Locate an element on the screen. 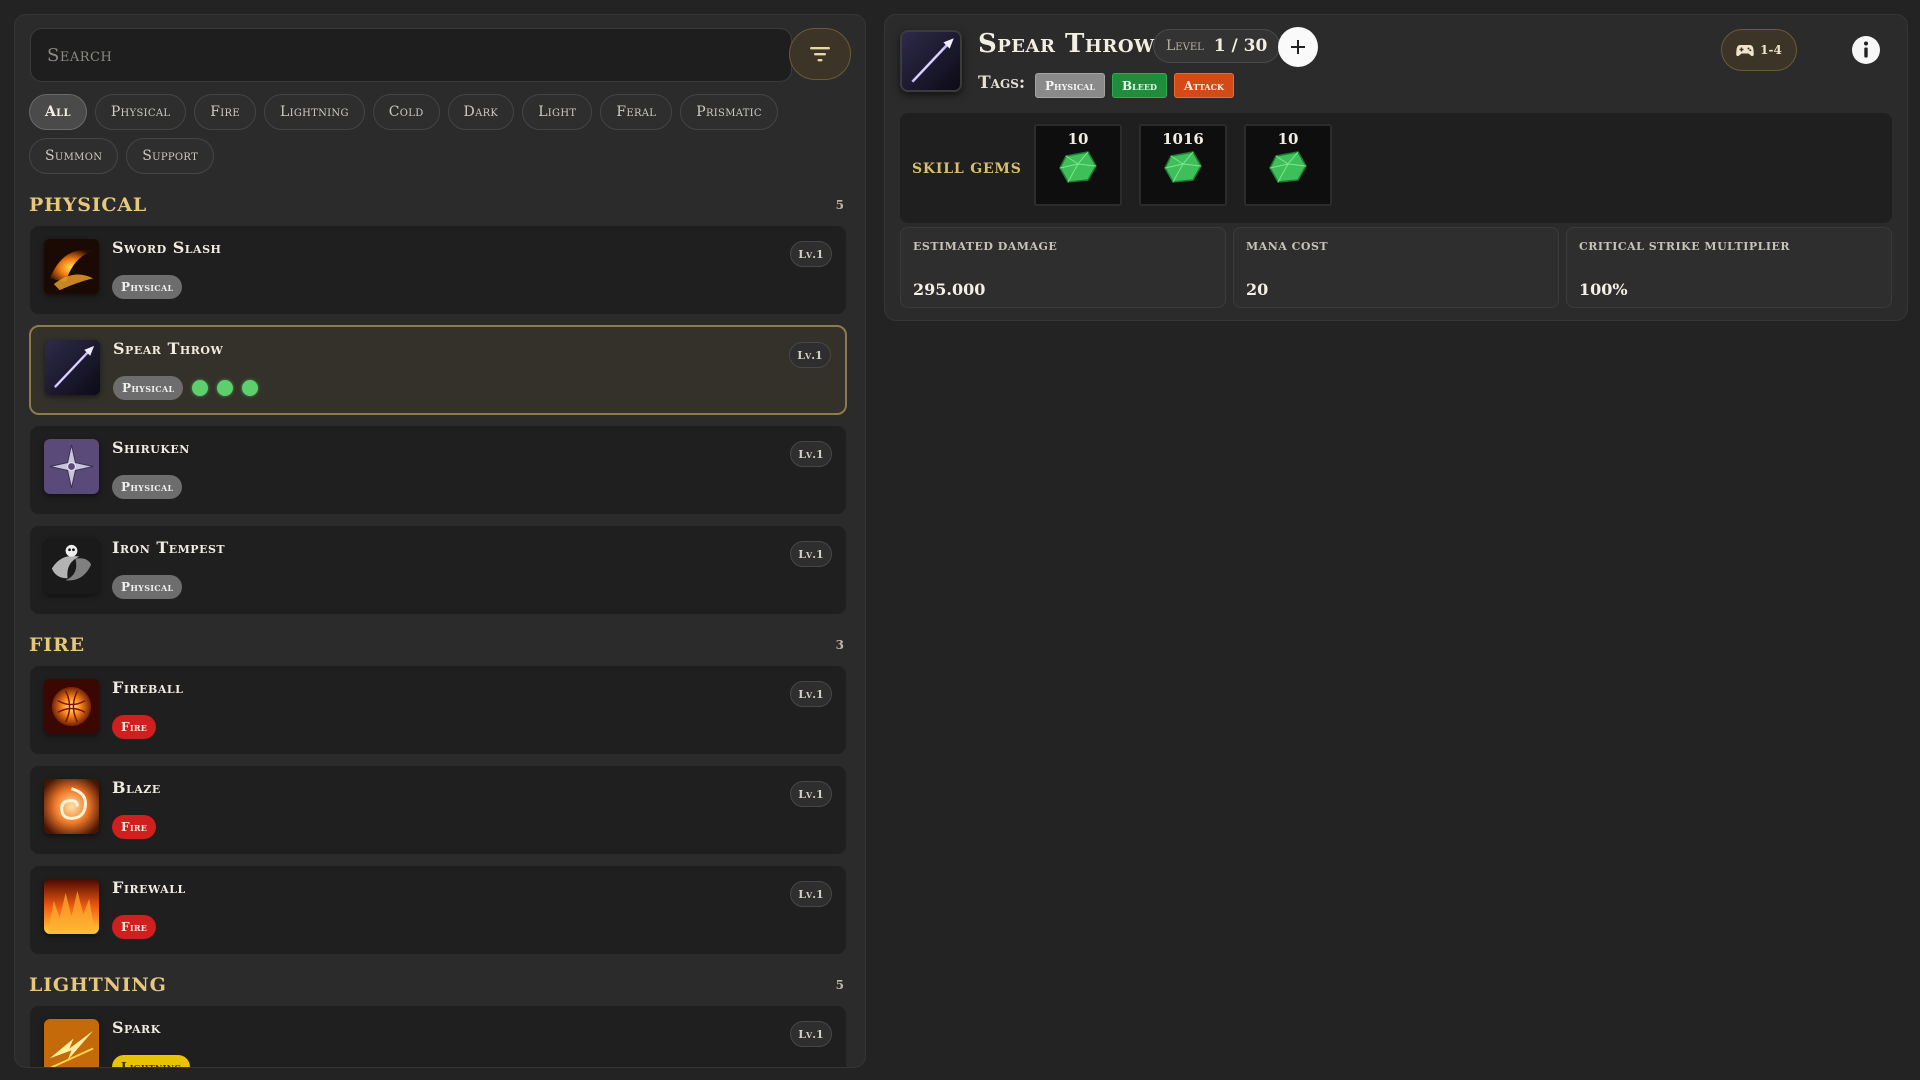 This screenshot has height=1080, width=1920. stat-label: MANA COST is located at coordinates (1287, 246).